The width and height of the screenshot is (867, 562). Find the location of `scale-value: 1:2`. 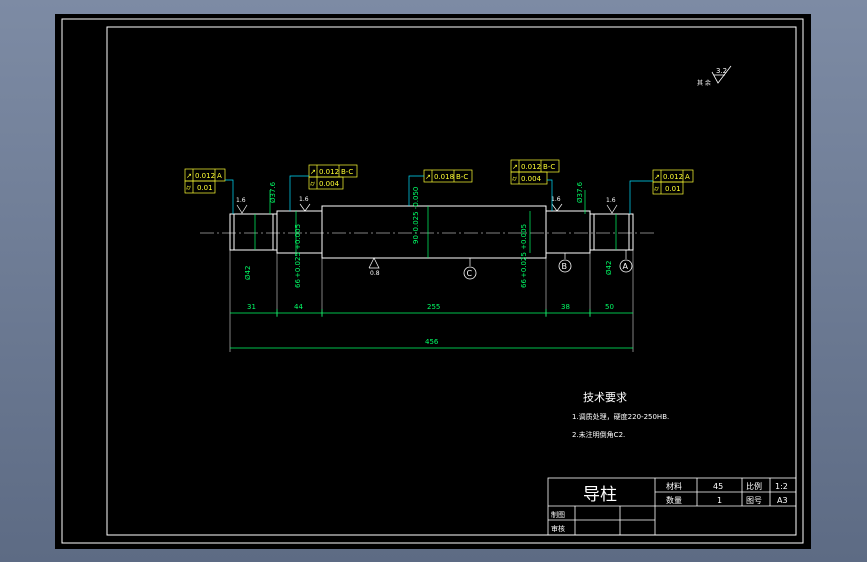

scale-value: 1:2 is located at coordinates (781, 486).